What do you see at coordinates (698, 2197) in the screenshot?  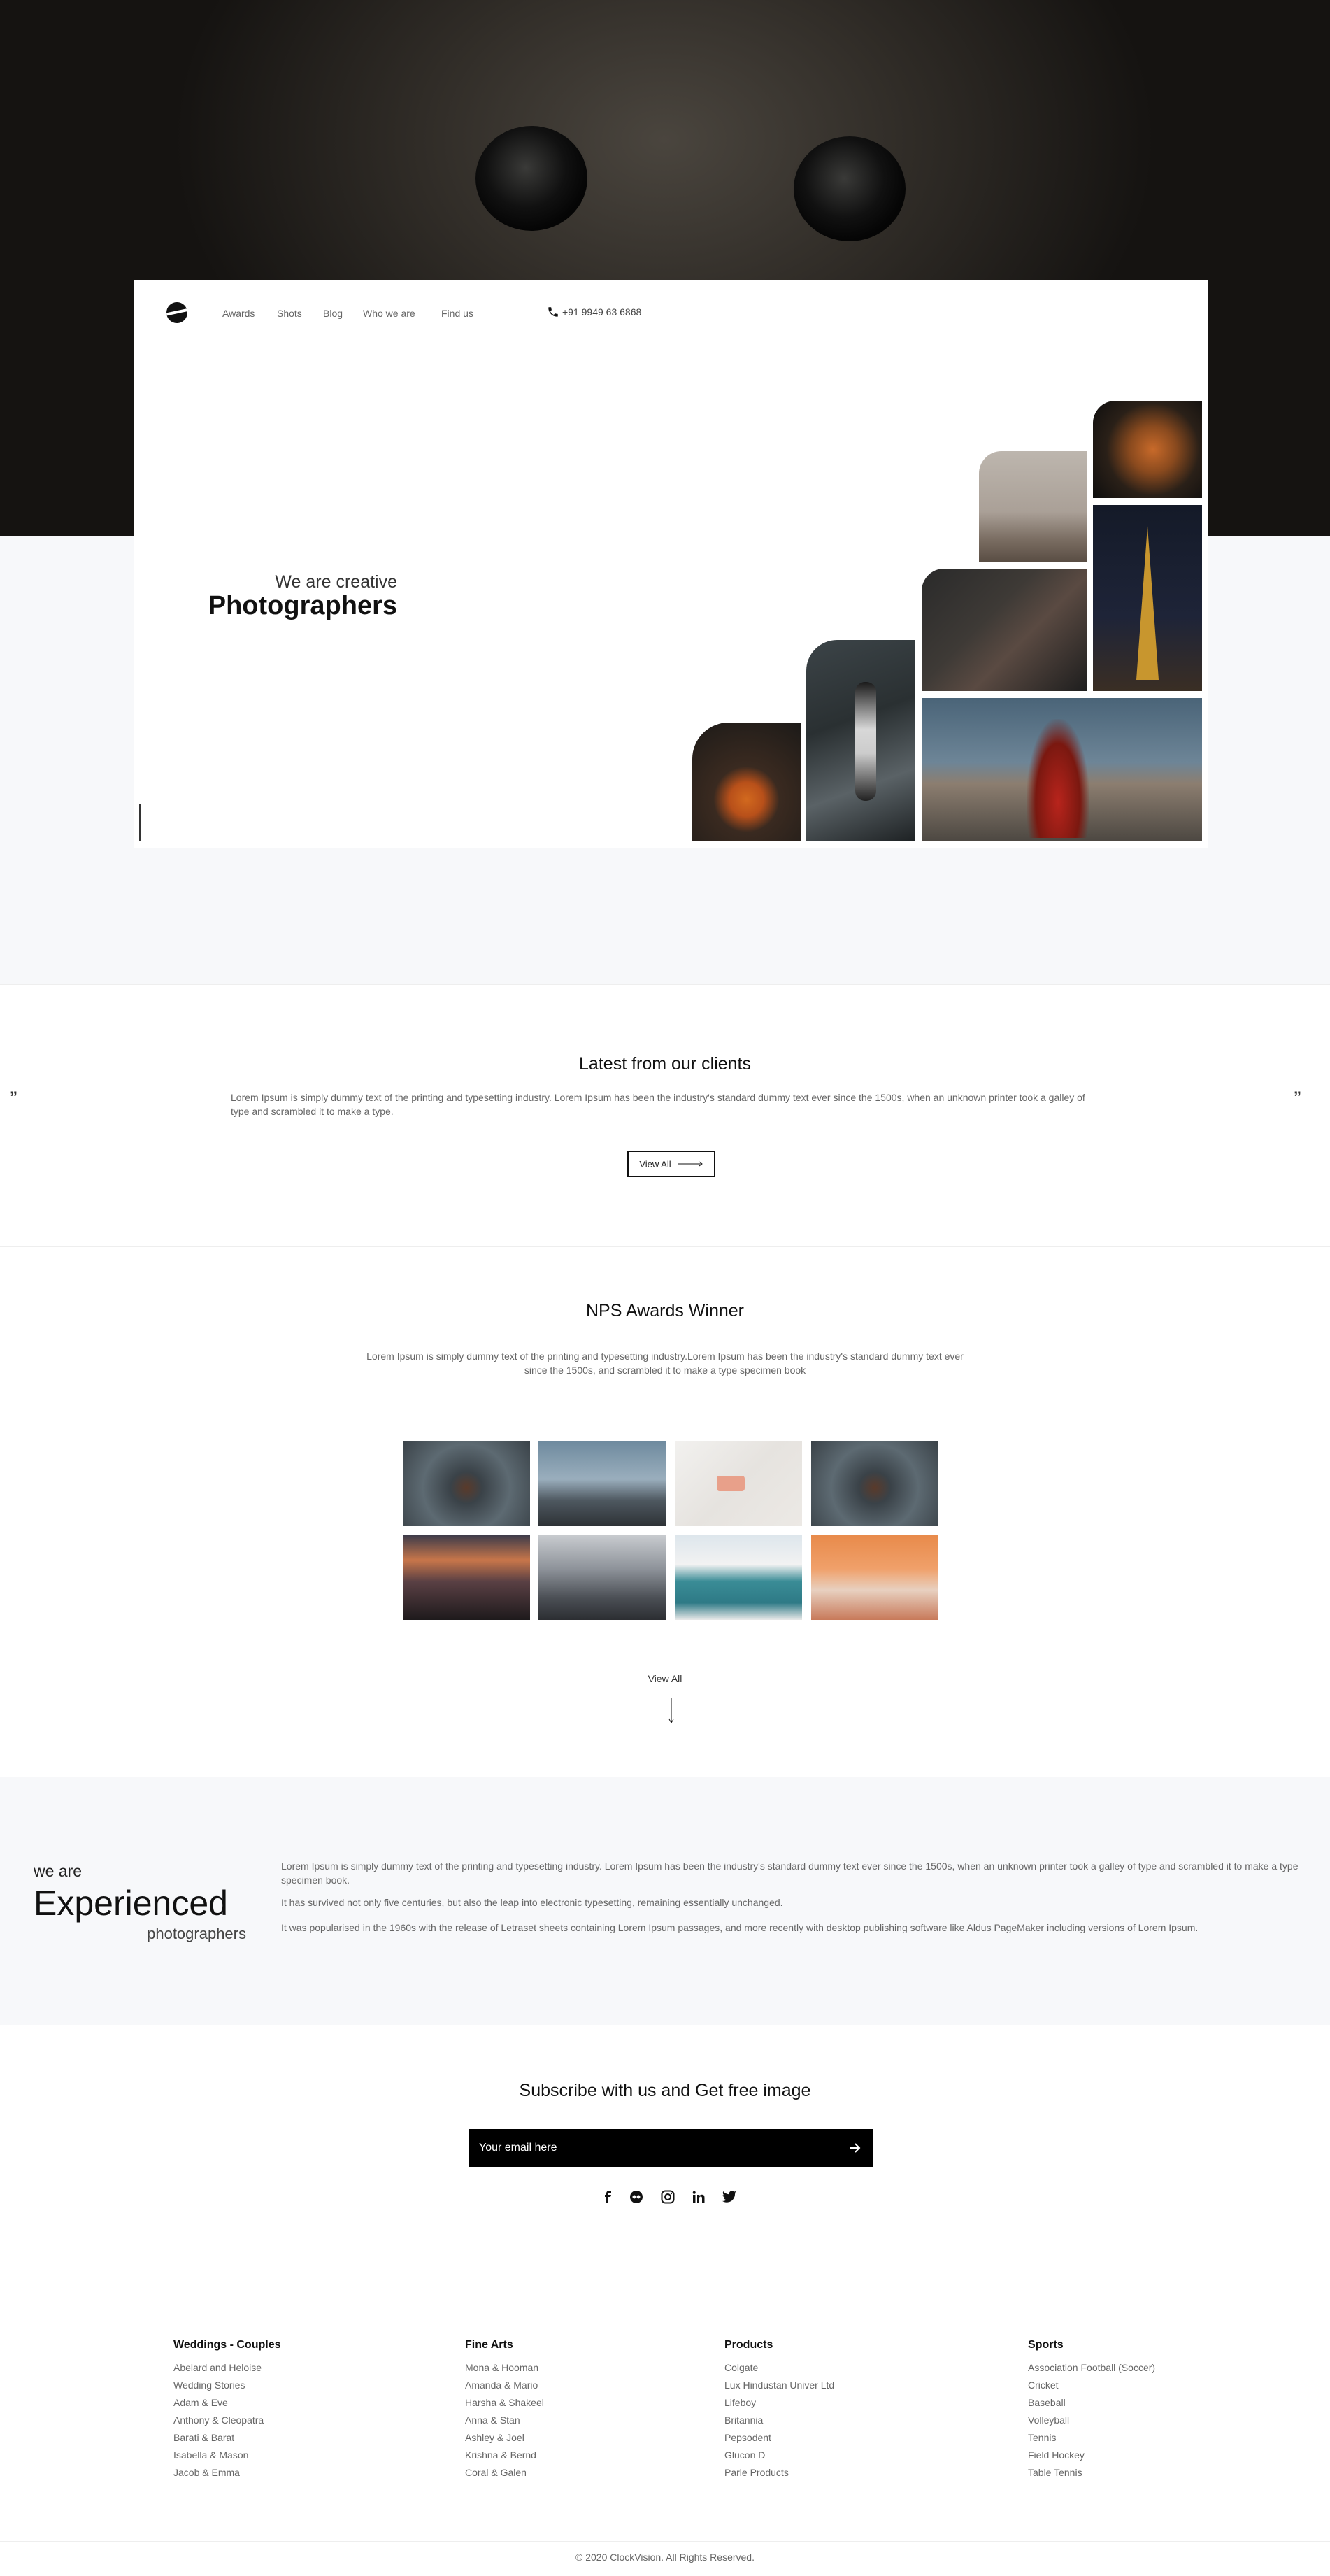 I see `linkedin-icon` at bounding box center [698, 2197].